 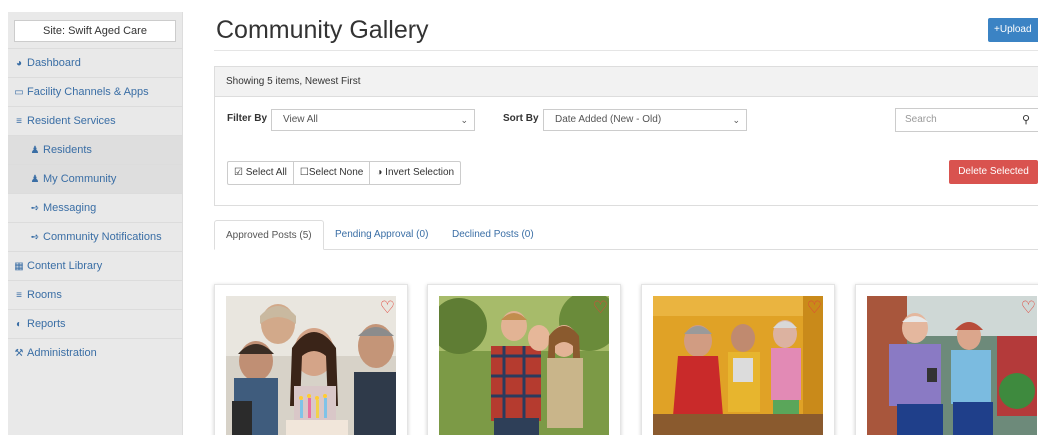 What do you see at coordinates (266, 172) in the screenshot?
I see `select-all-label: Select All` at bounding box center [266, 172].